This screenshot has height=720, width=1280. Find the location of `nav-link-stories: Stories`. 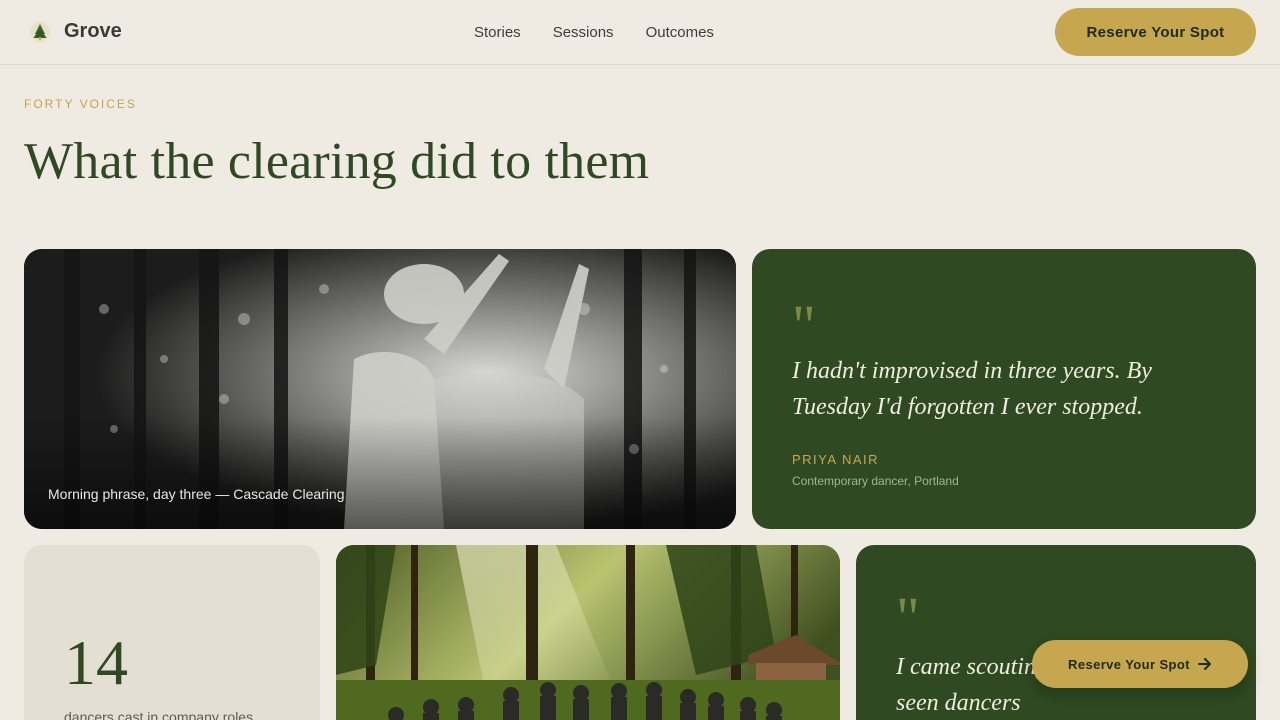

nav-link-stories: Stories is located at coordinates (497, 32).